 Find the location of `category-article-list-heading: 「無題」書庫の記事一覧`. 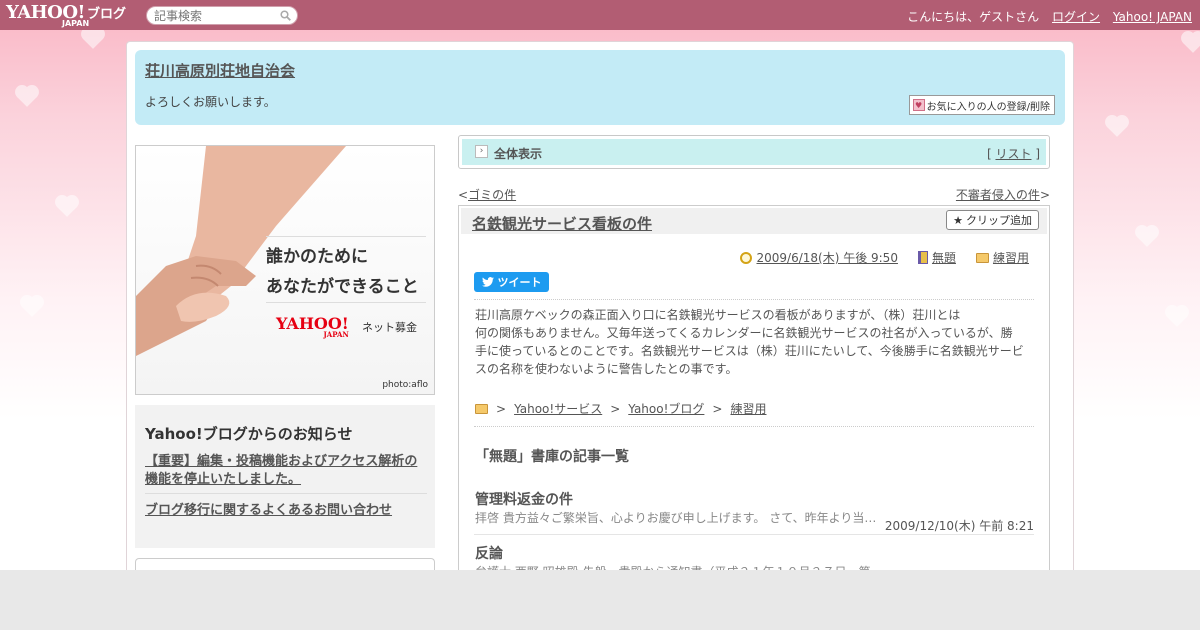

category-article-list-heading: 「無題」書庫の記事一覧 is located at coordinates (552, 457).